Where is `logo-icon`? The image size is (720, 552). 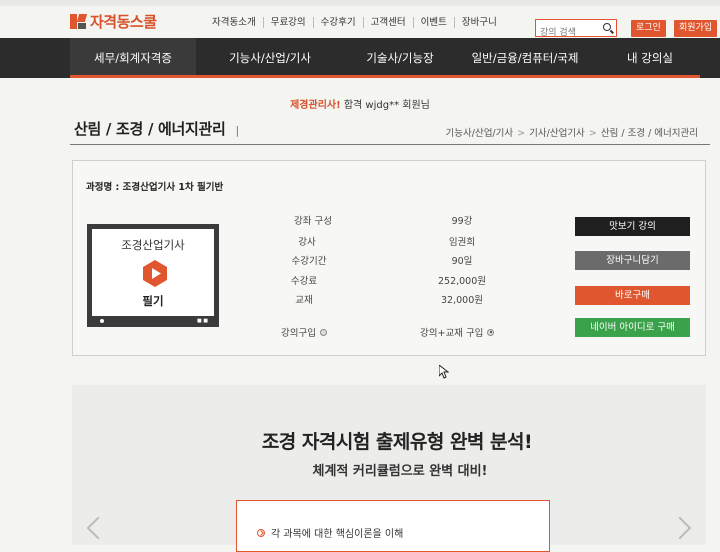
logo-icon is located at coordinates (79, 21).